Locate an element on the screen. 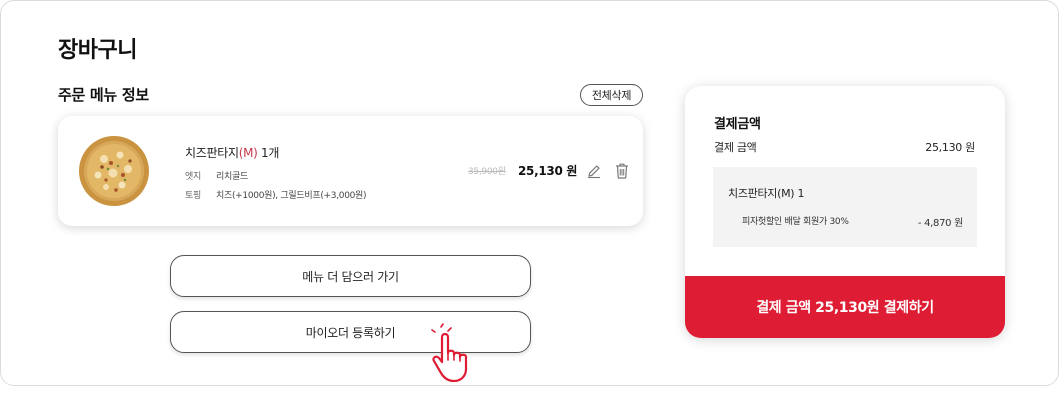 The width and height of the screenshot is (1060, 414). item-quantity: 1개 is located at coordinates (270, 153).